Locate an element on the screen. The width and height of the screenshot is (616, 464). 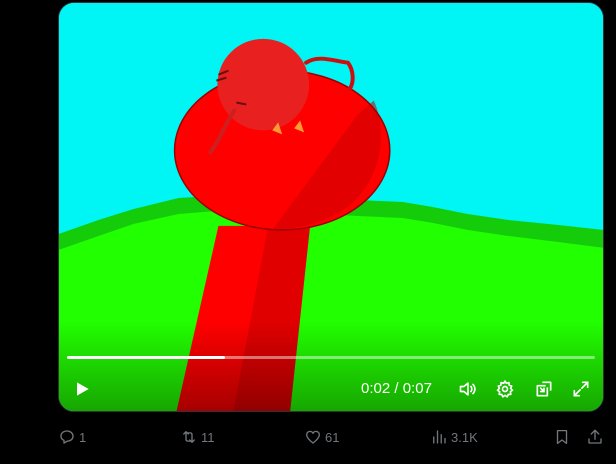
analytics-icon is located at coordinates (439, 437).